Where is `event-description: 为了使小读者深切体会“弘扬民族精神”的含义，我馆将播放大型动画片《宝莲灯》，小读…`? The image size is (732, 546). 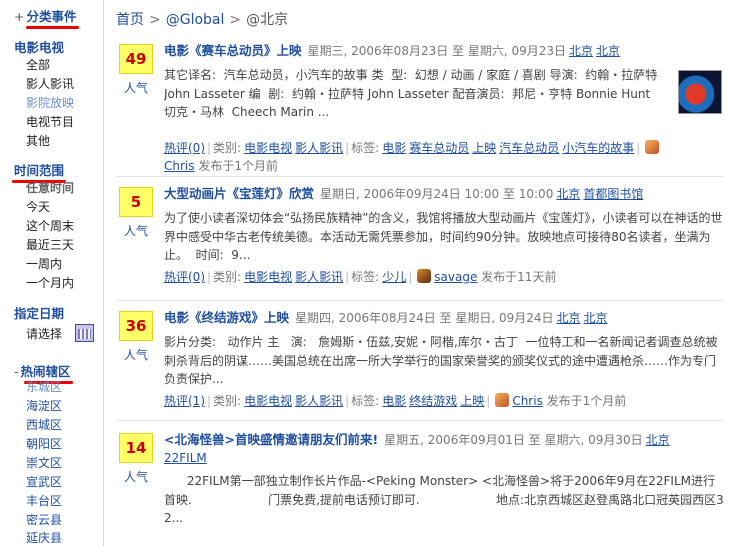
event-description: 为了使小读者深切体会“弘扬民族精神”的含义，我馆将播放大型动画片《宝莲灯》，小读… is located at coordinates (443, 236).